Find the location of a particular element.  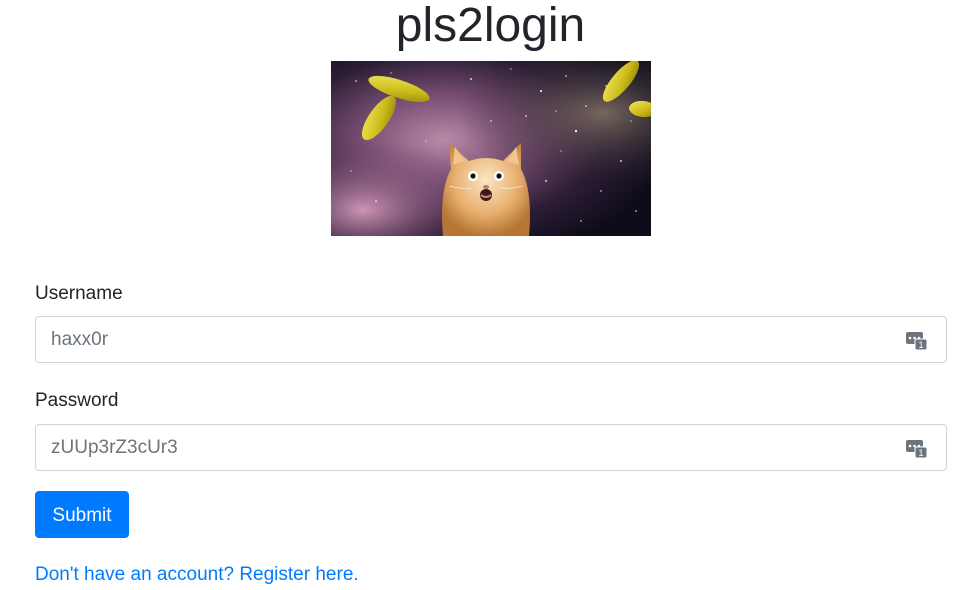

submit-button: Submit is located at coordinates (82, 514).